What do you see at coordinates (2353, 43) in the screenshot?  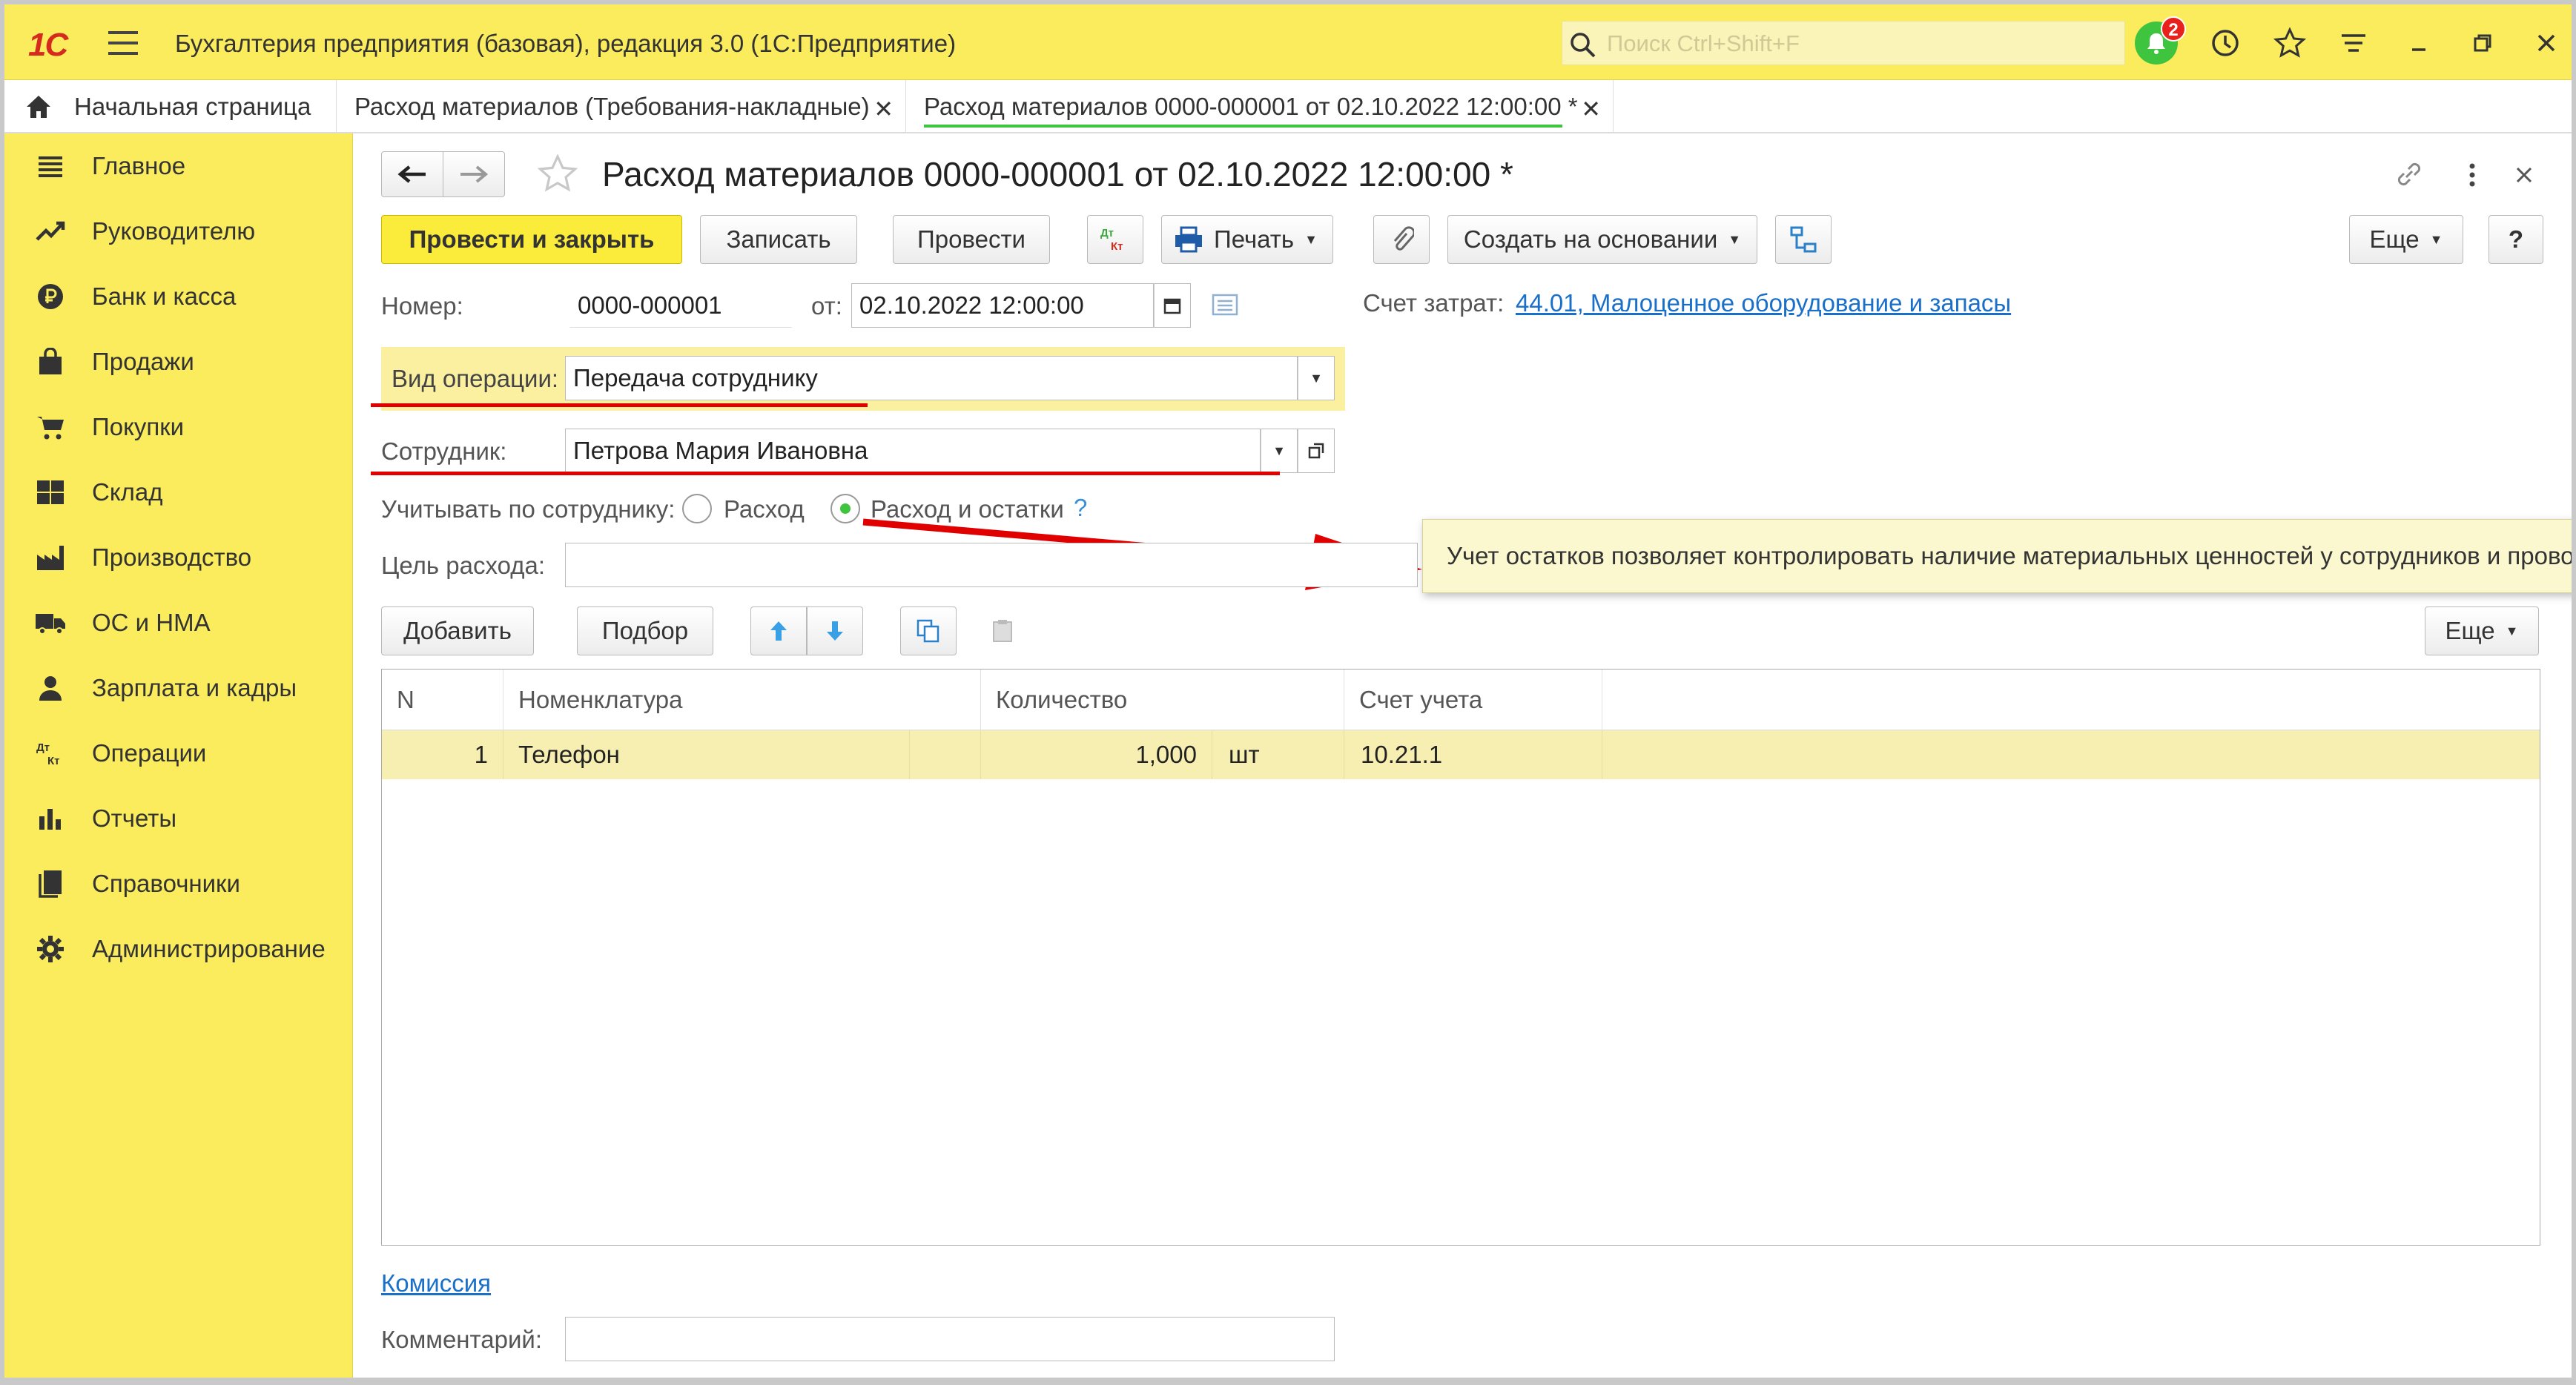 I see `filter-lines-icon` at bounding box center [2353, 43].